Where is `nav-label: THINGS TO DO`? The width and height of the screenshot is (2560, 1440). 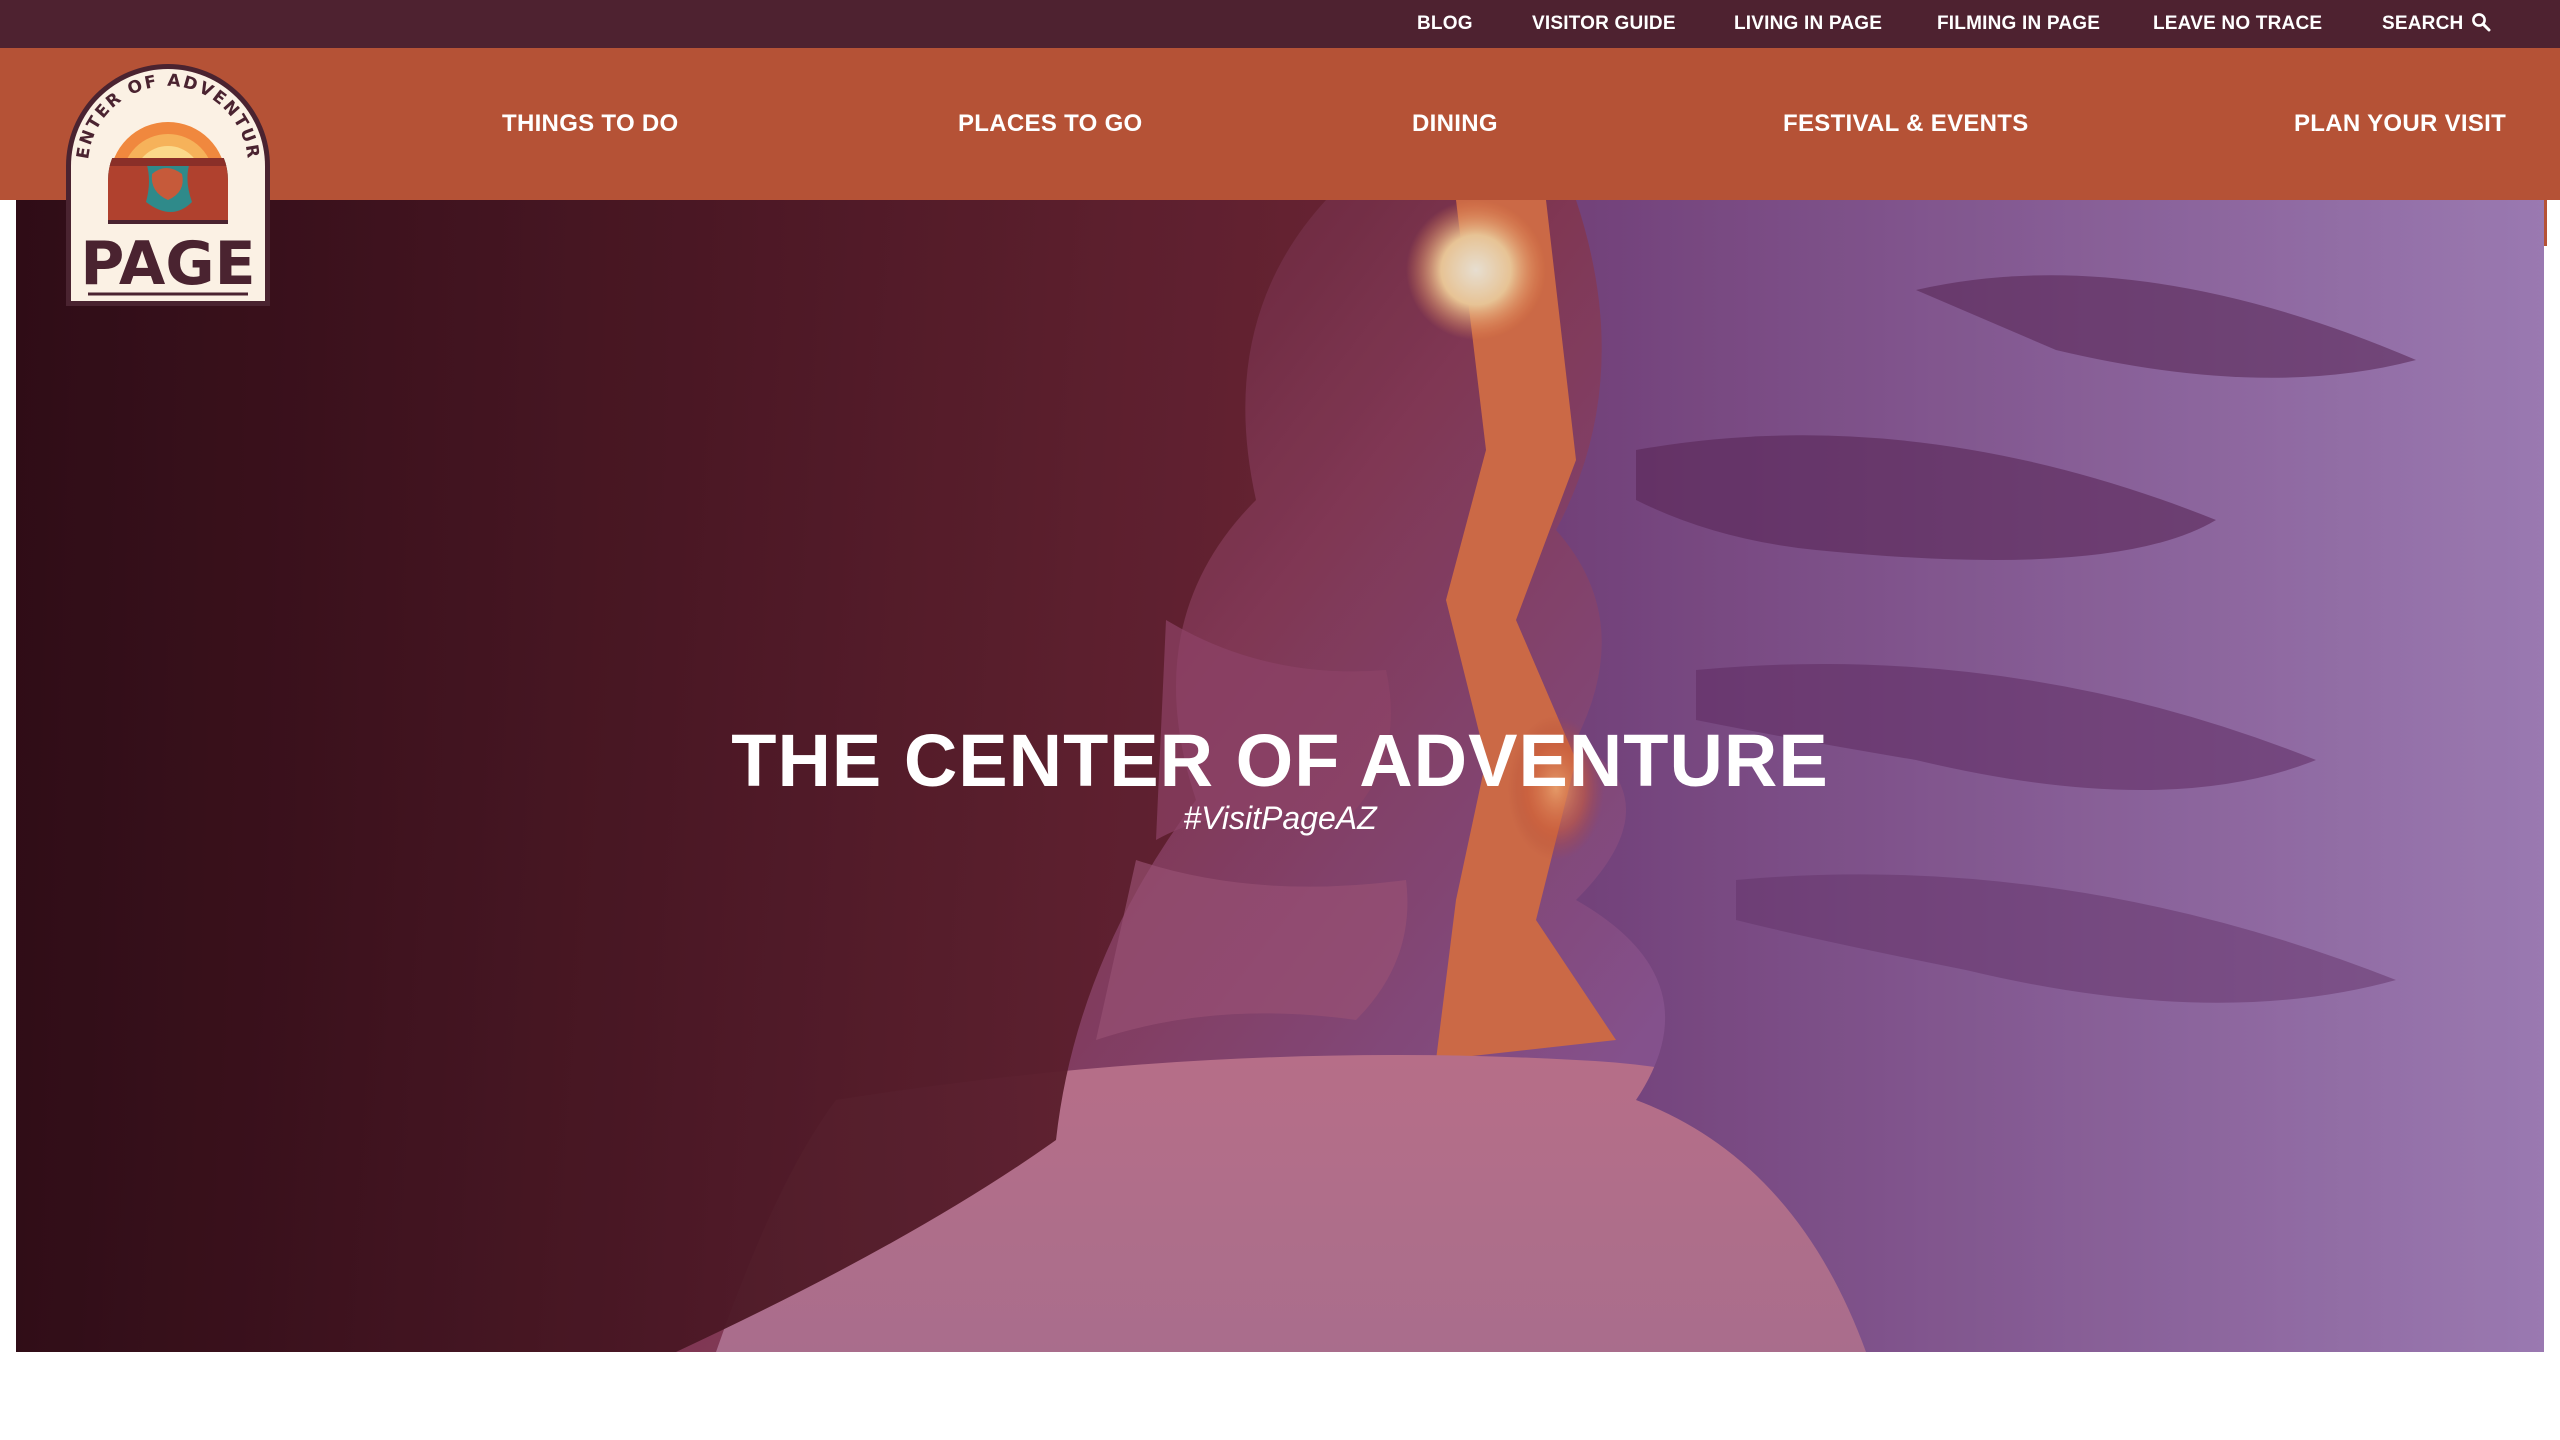
nav-label: THINGS TO DO is located at coordinates (590, 123).